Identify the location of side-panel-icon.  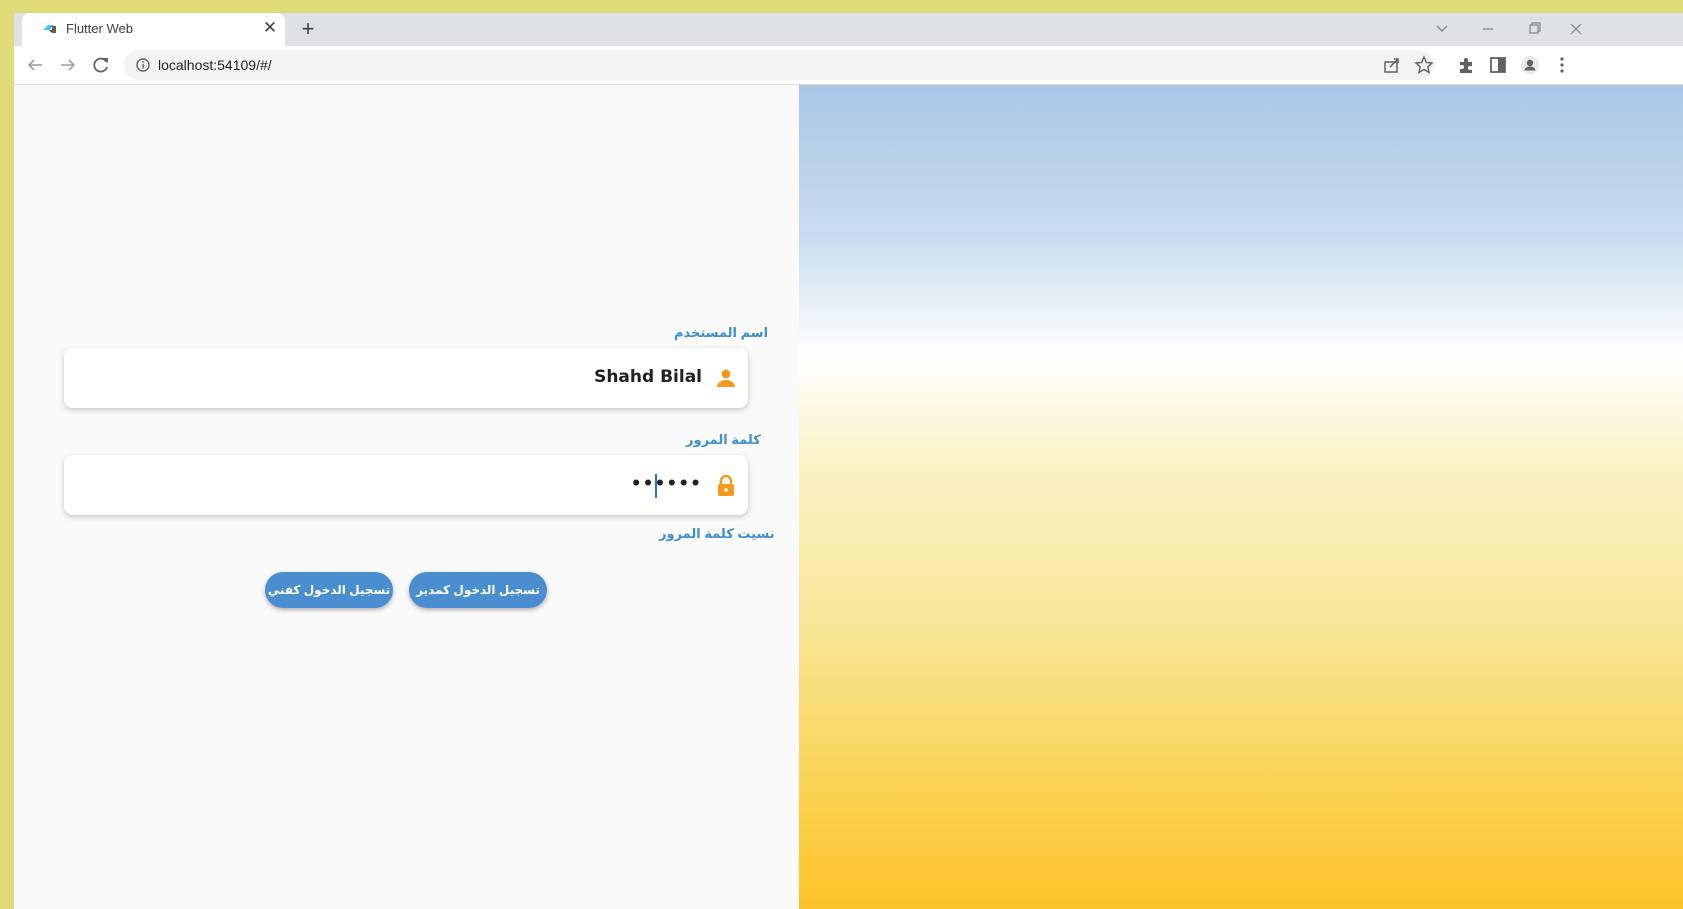
(1498, 65).